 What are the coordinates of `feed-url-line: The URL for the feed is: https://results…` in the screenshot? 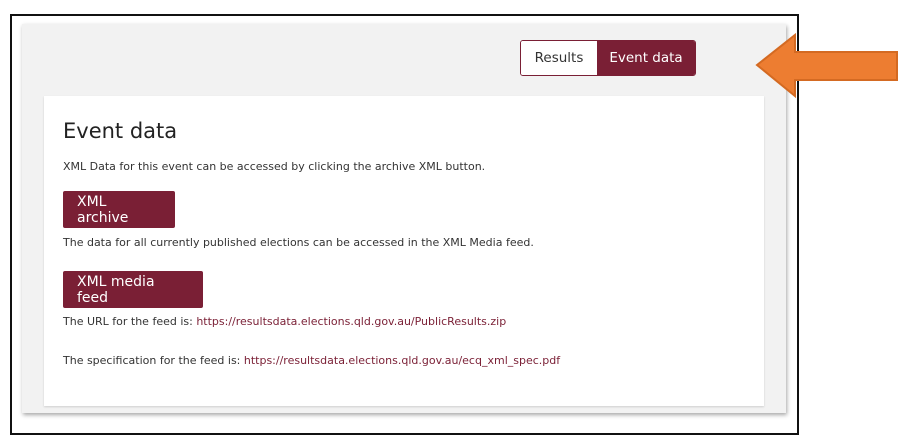 It's located at (284, 321).